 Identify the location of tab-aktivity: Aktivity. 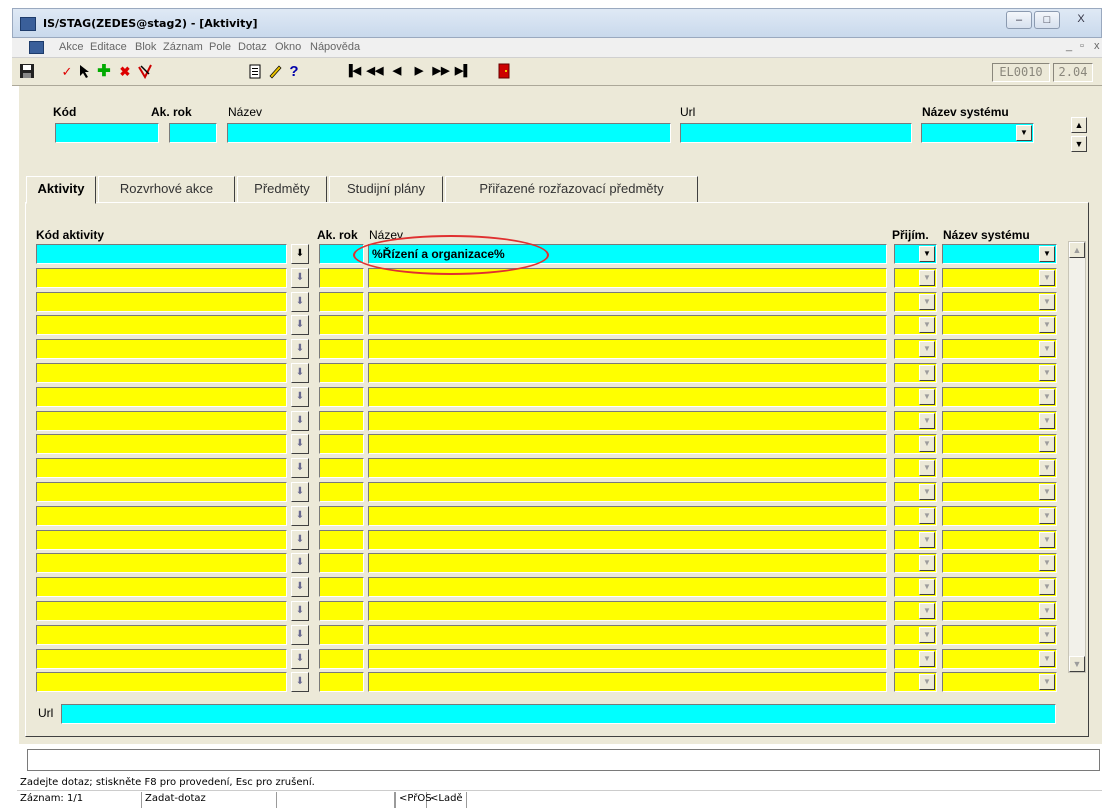
(61, 190).